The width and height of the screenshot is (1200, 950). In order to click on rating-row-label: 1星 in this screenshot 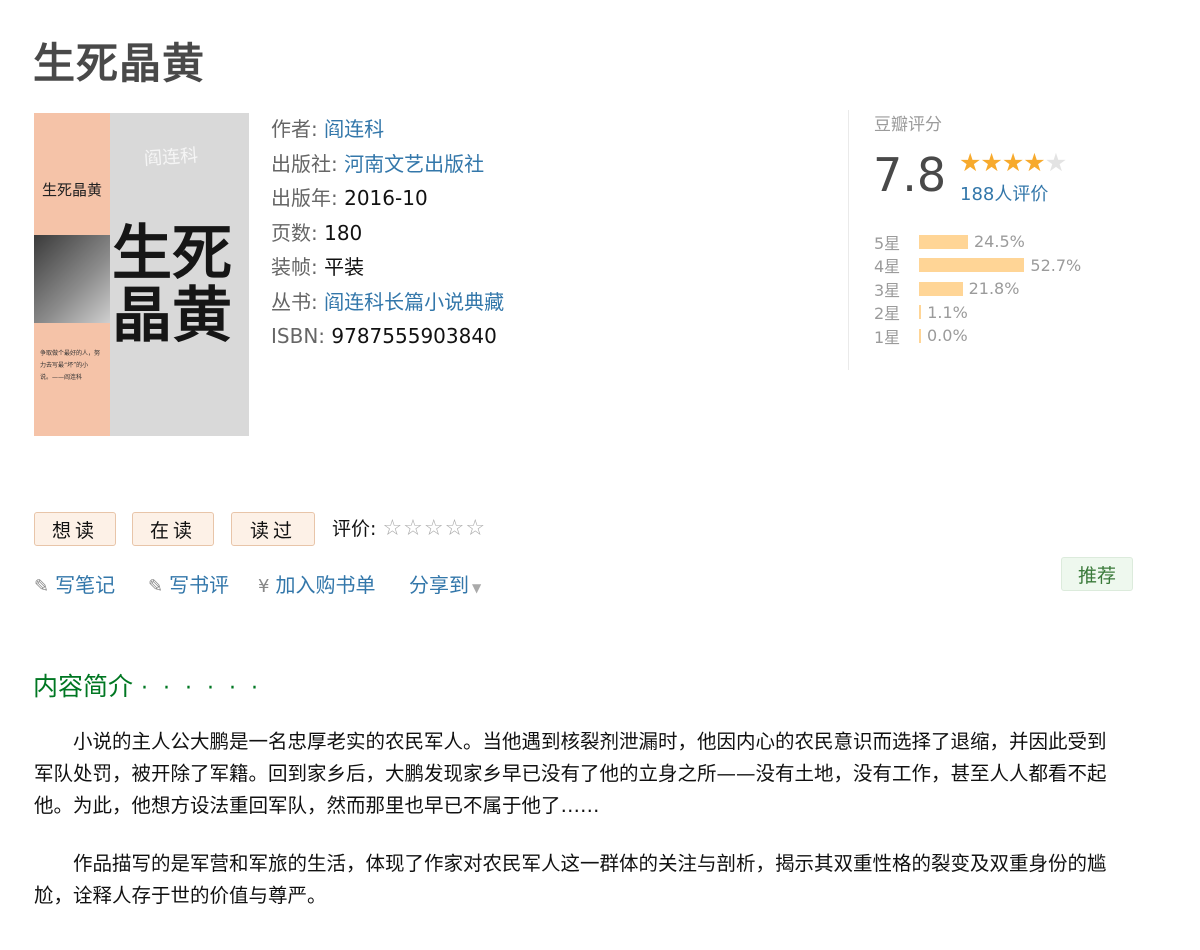, I will do `click(887, 337)`.